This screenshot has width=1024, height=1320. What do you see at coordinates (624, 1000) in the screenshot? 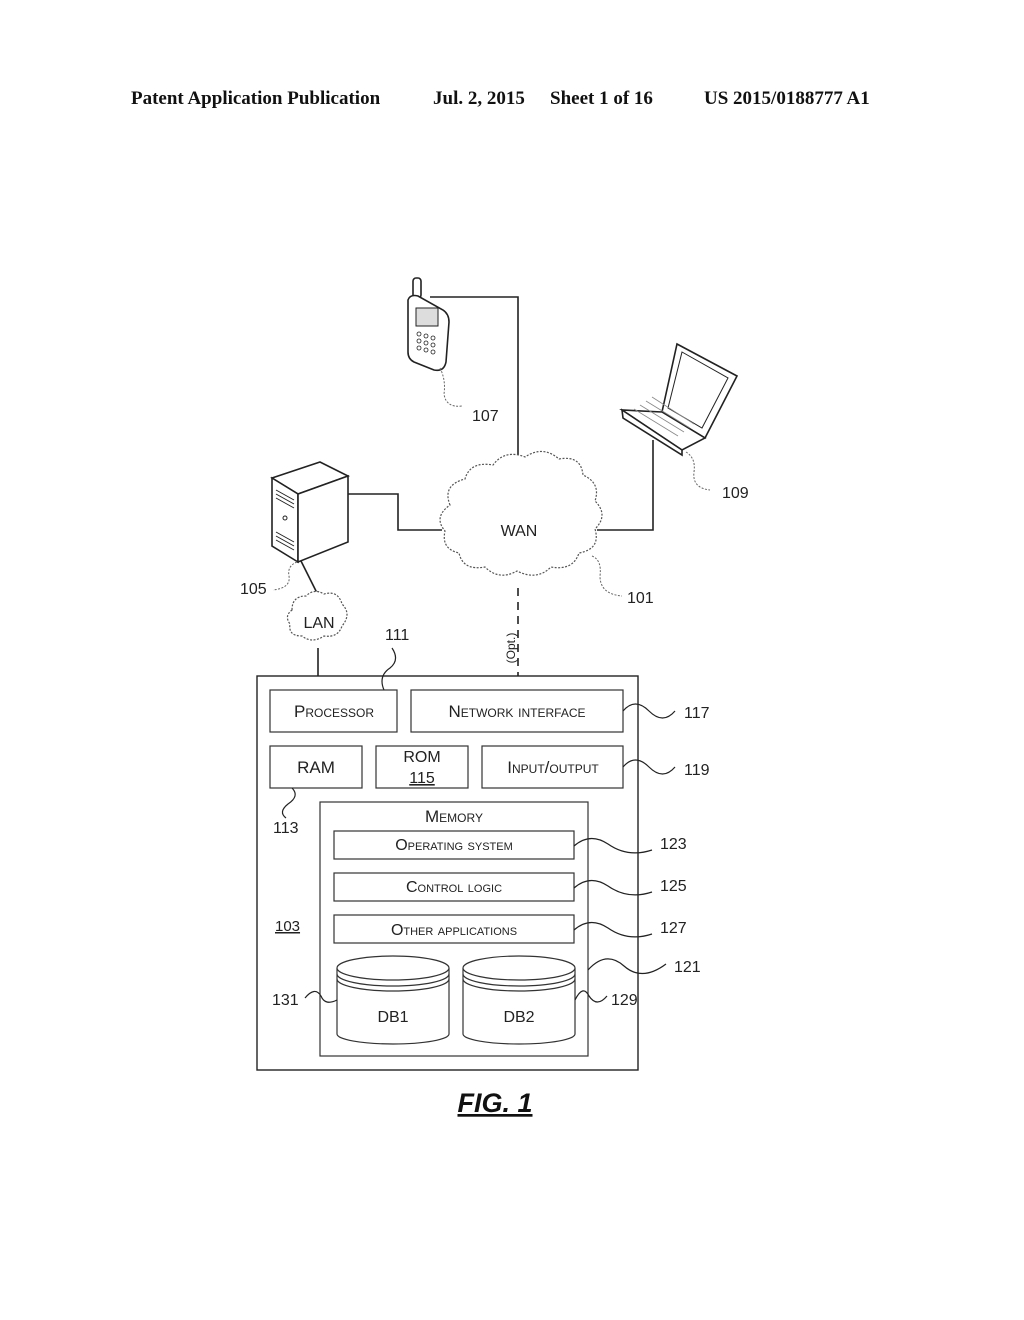
I see `ref-129: 129` at bounding box center [624, 1000].